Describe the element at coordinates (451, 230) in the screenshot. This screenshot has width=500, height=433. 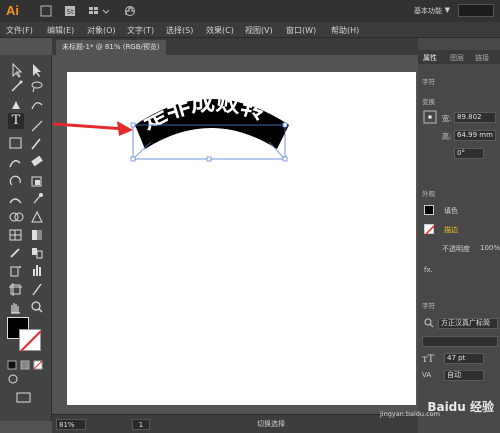
I see `stroke-label: 描边` at that location.